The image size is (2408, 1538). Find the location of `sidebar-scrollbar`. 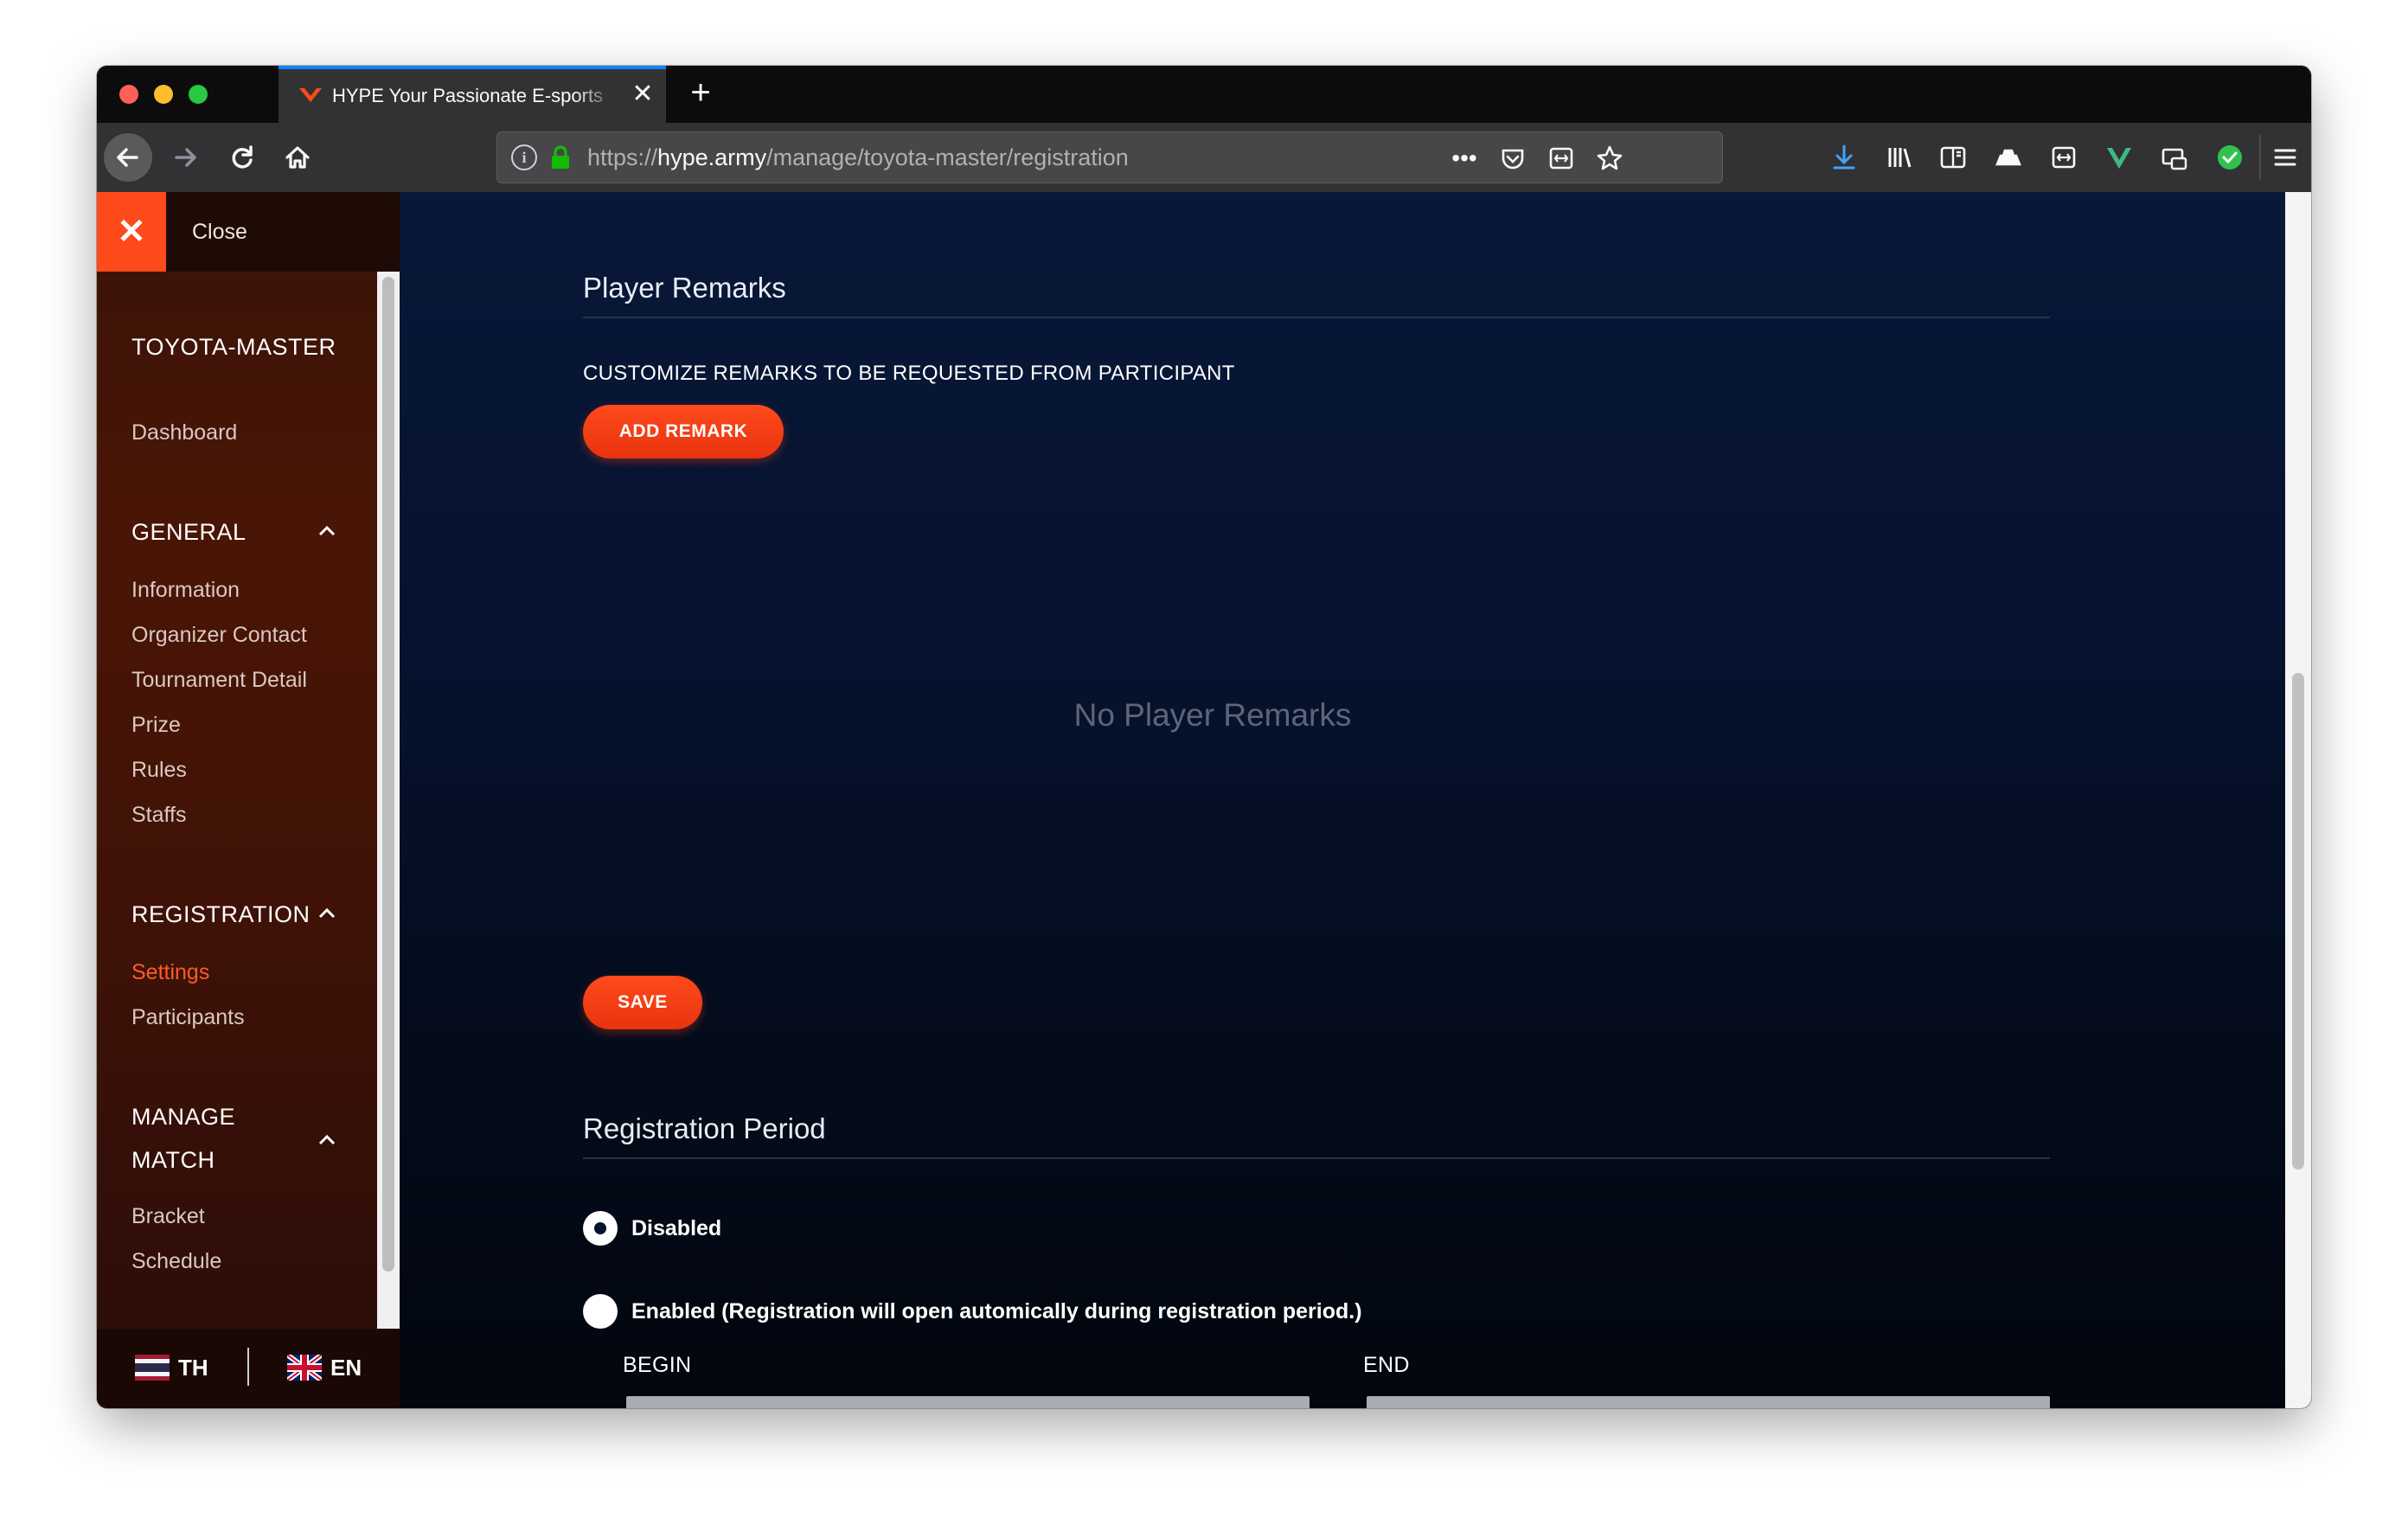

sidebar-scrollbar is located at coordinates (388, 800).